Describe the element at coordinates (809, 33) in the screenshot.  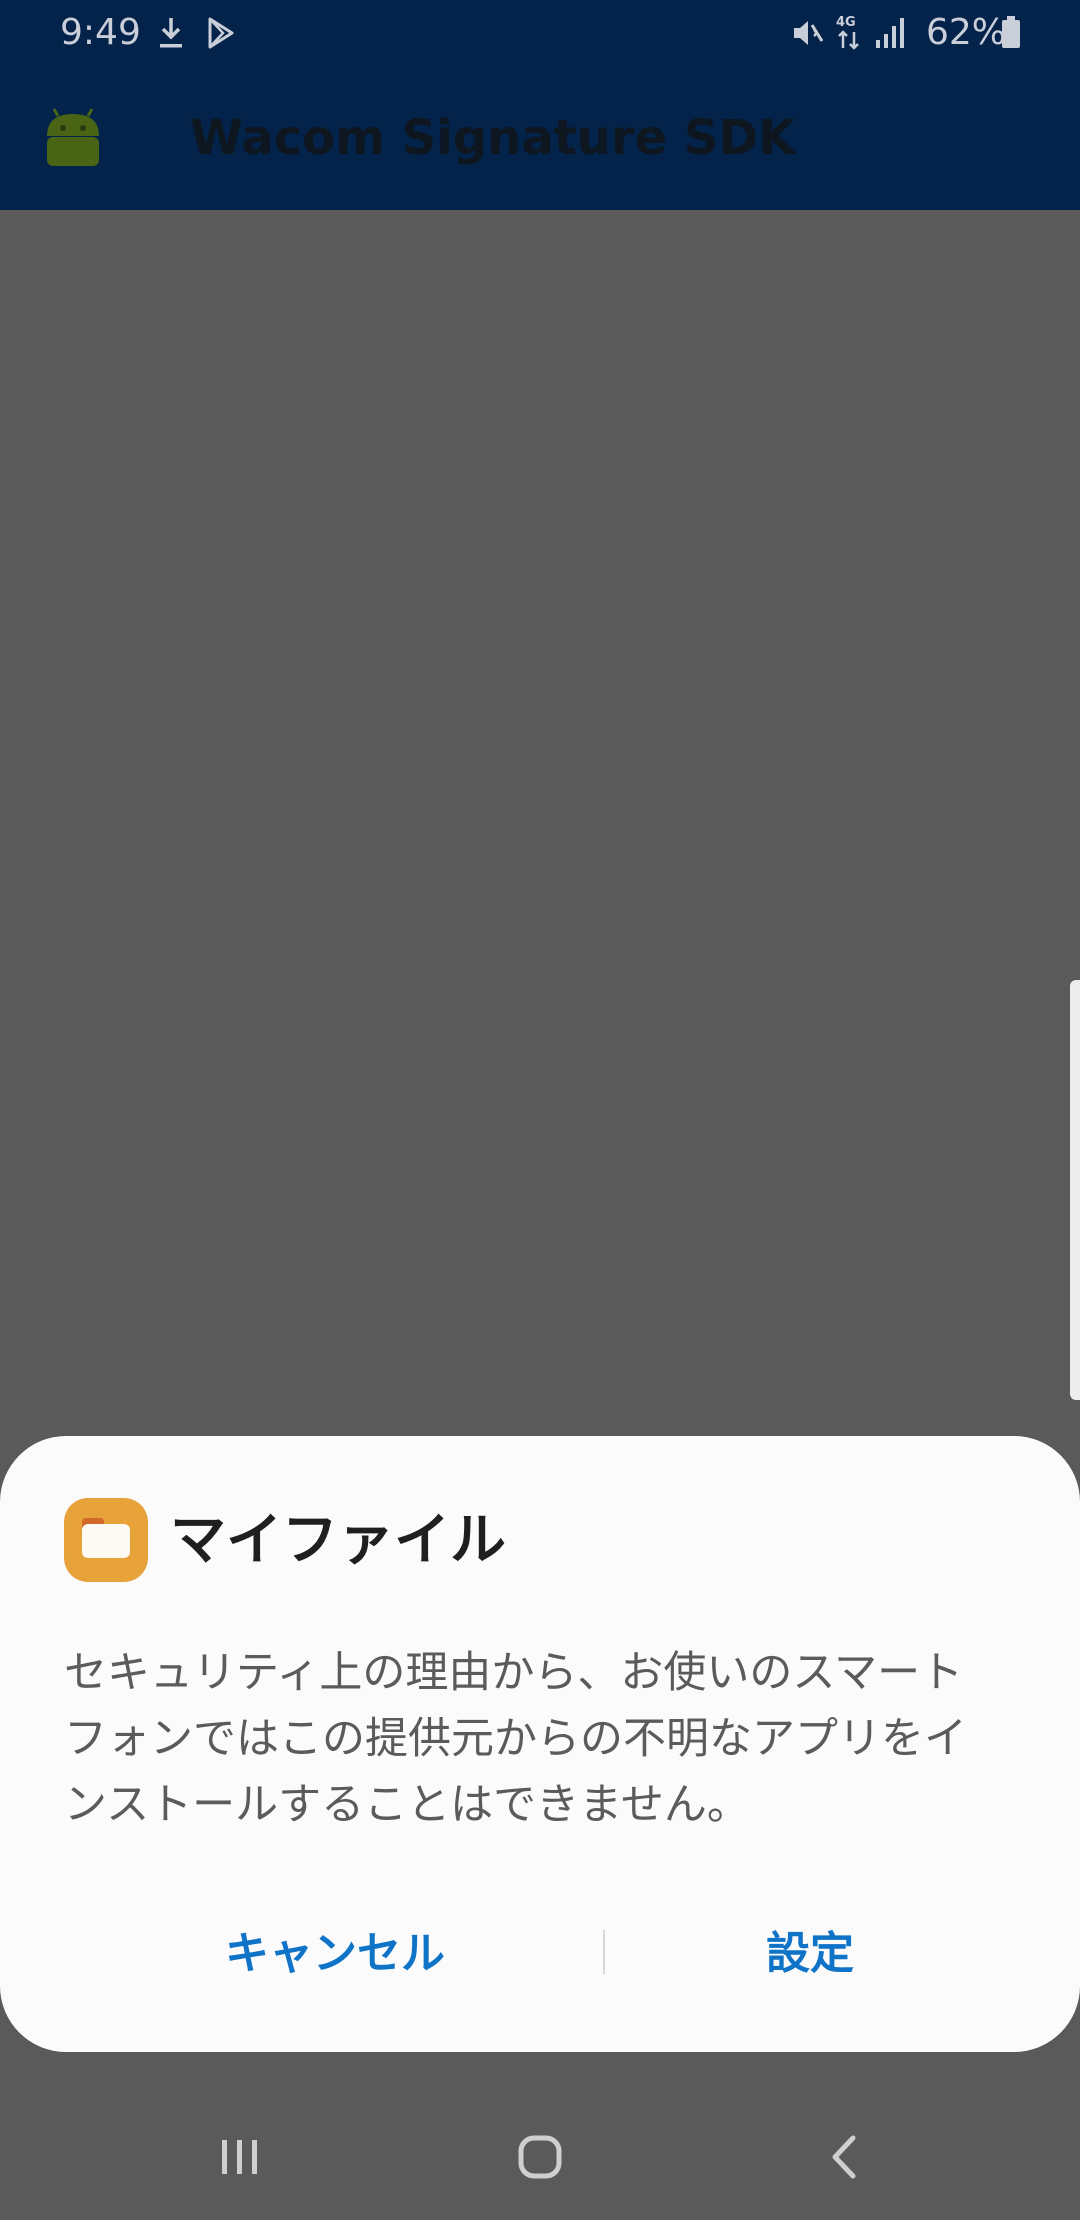
I see `mute-icon` at that location.